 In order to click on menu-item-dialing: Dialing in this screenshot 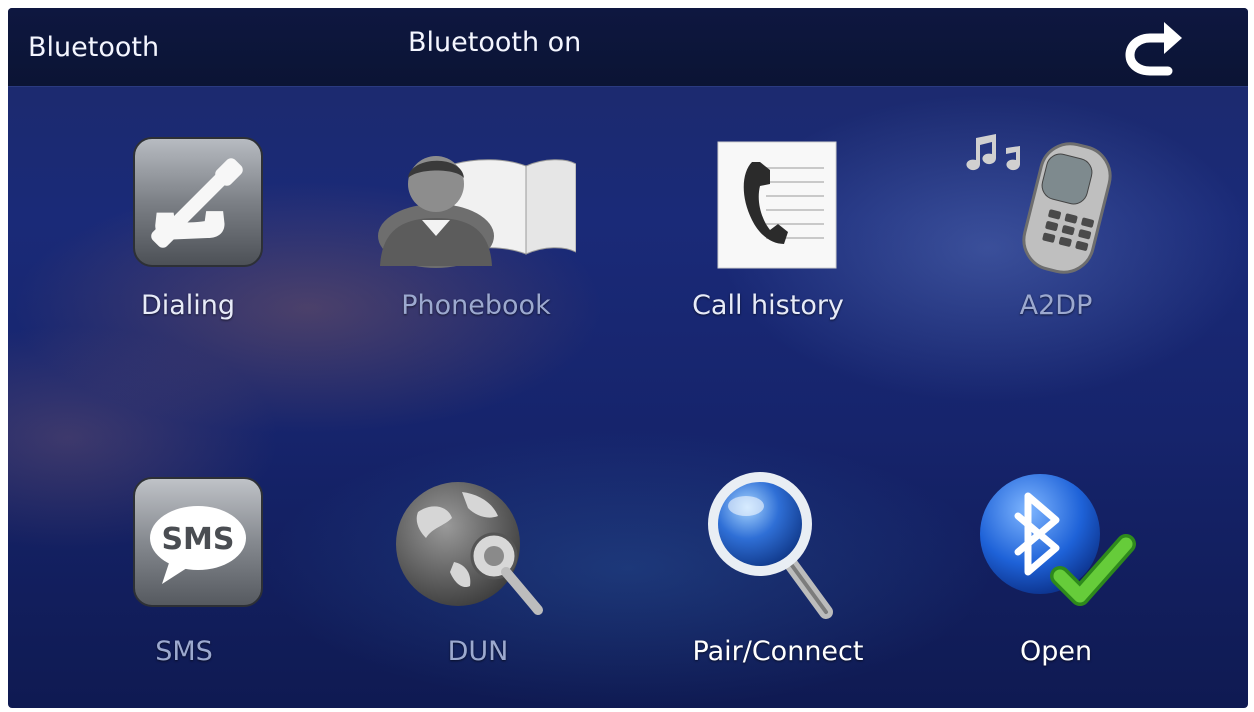, I will do `click(188, 237)`.